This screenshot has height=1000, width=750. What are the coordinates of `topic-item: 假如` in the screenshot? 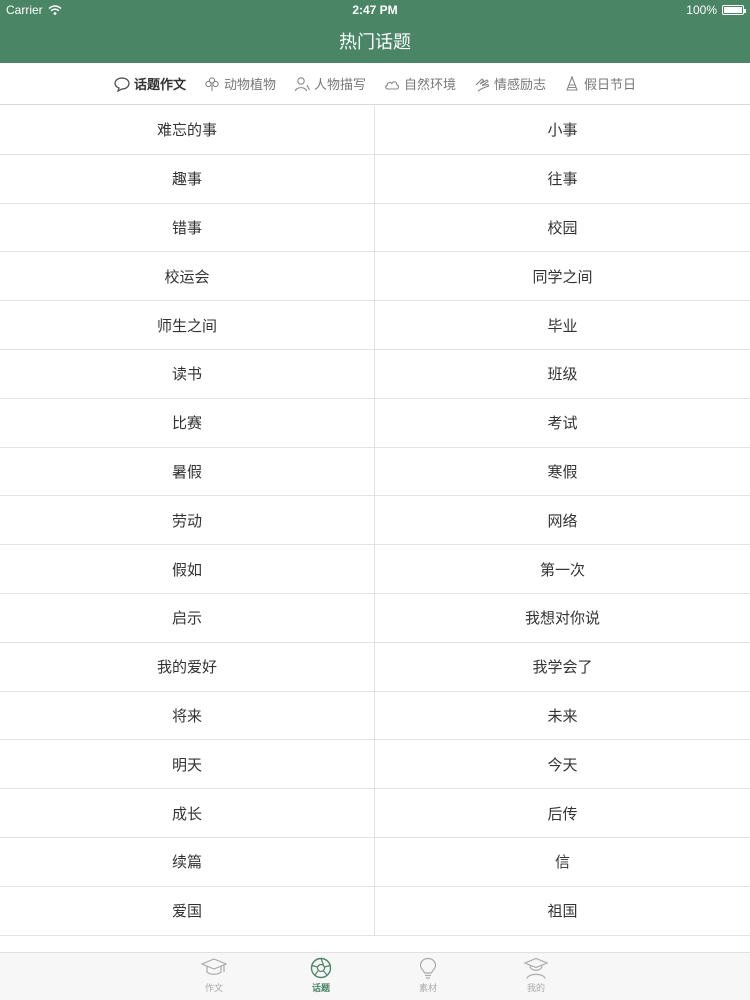 It's located at (187, 569).